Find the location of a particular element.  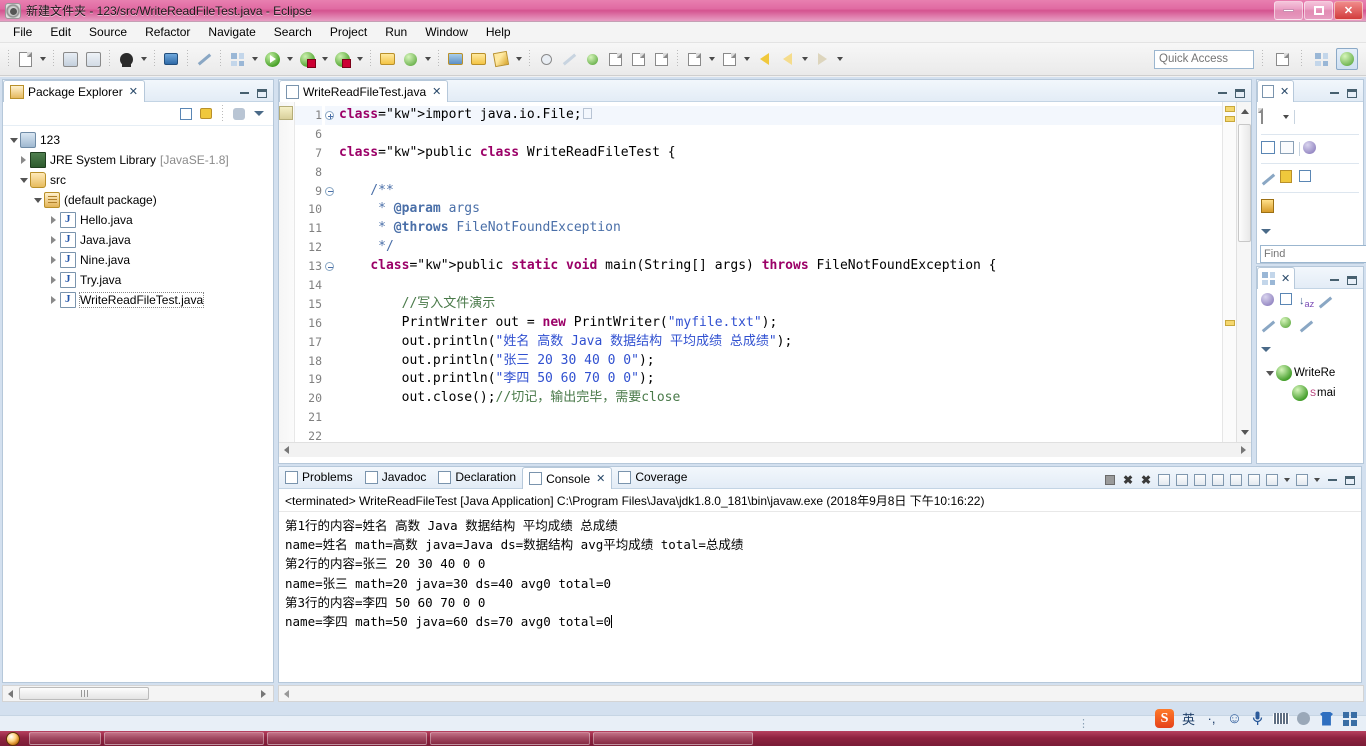

tree-item-try-java: Try.java is located at coordinates (138, 280).